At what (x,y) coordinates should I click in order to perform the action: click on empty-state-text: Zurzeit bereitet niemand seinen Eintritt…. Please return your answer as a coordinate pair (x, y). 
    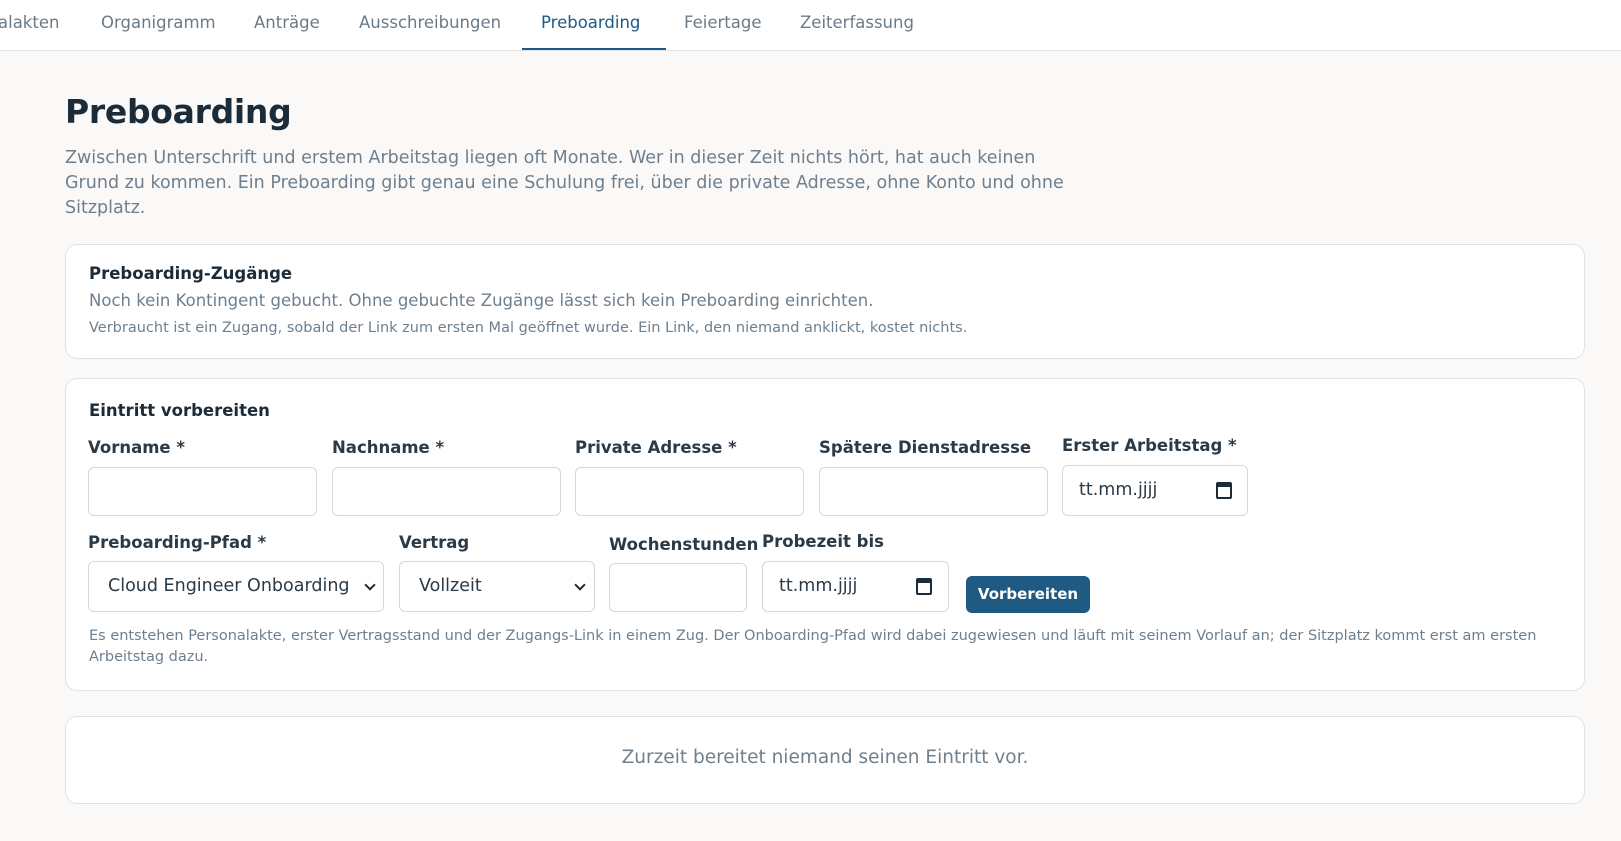
    Looking at the image, I should click on (825, 757).